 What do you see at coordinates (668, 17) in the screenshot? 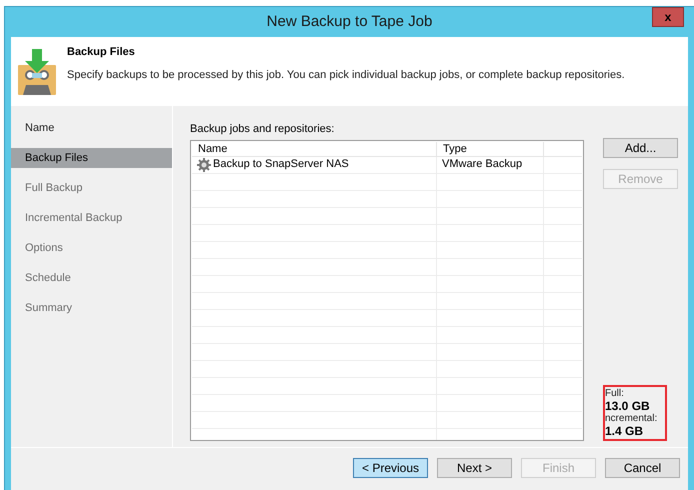
I see `close-button: x` at bounding box center [668, 17].